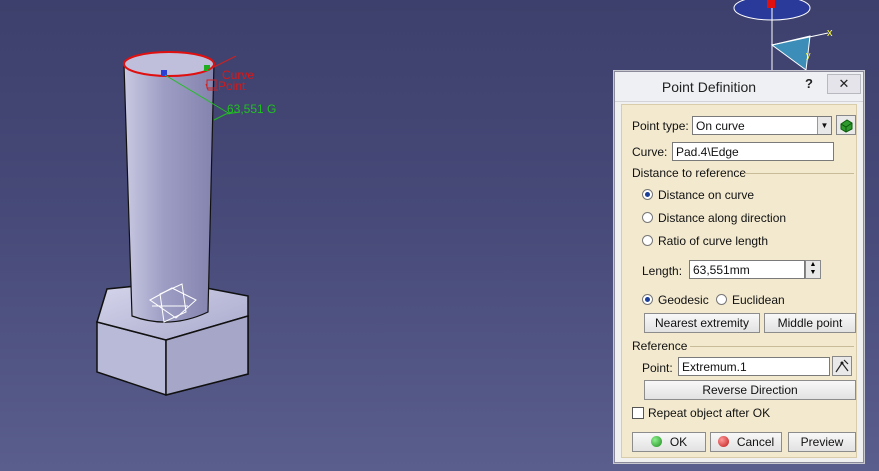 The height and width of the screenshot is (471, 879). I want to click on point-type-value: On curve, so click(720, 126).